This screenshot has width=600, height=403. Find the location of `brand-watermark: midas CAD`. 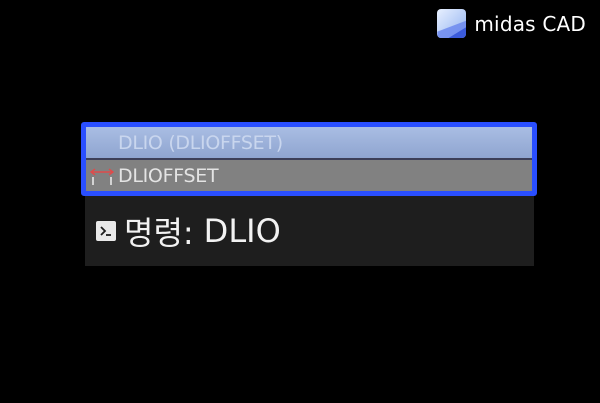

brand-watermark: midas CAD is located at coordinates (511, 23).